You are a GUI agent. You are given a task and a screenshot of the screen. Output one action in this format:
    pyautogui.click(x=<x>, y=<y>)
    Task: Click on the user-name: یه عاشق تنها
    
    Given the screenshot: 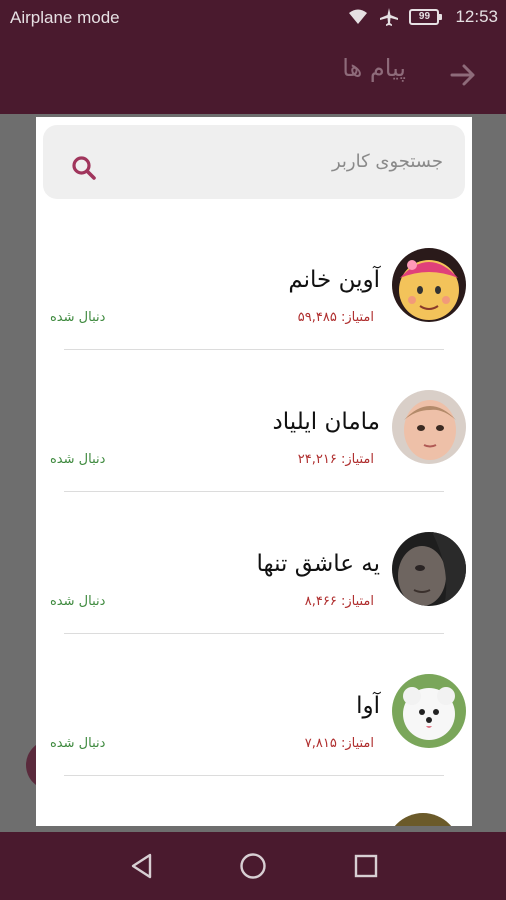 What is the action you would take?
    pyautogui.click(x=318, y=564)
    